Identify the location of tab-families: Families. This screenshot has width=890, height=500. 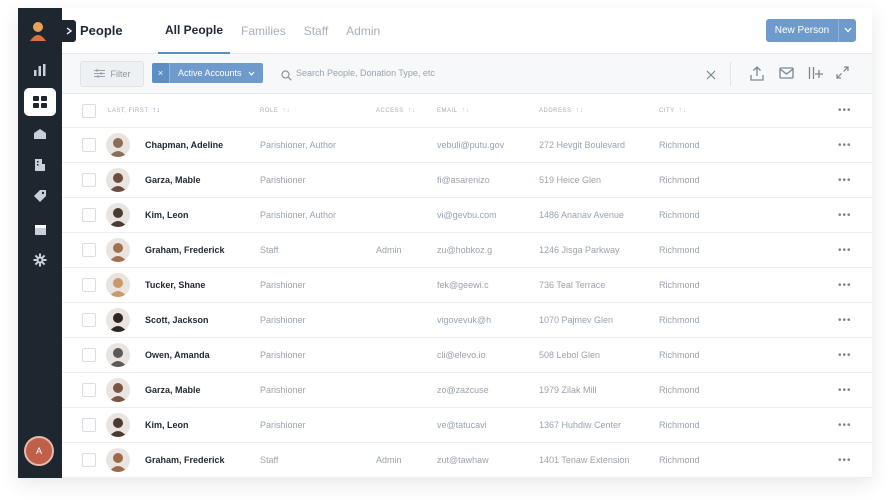
(263, 31).